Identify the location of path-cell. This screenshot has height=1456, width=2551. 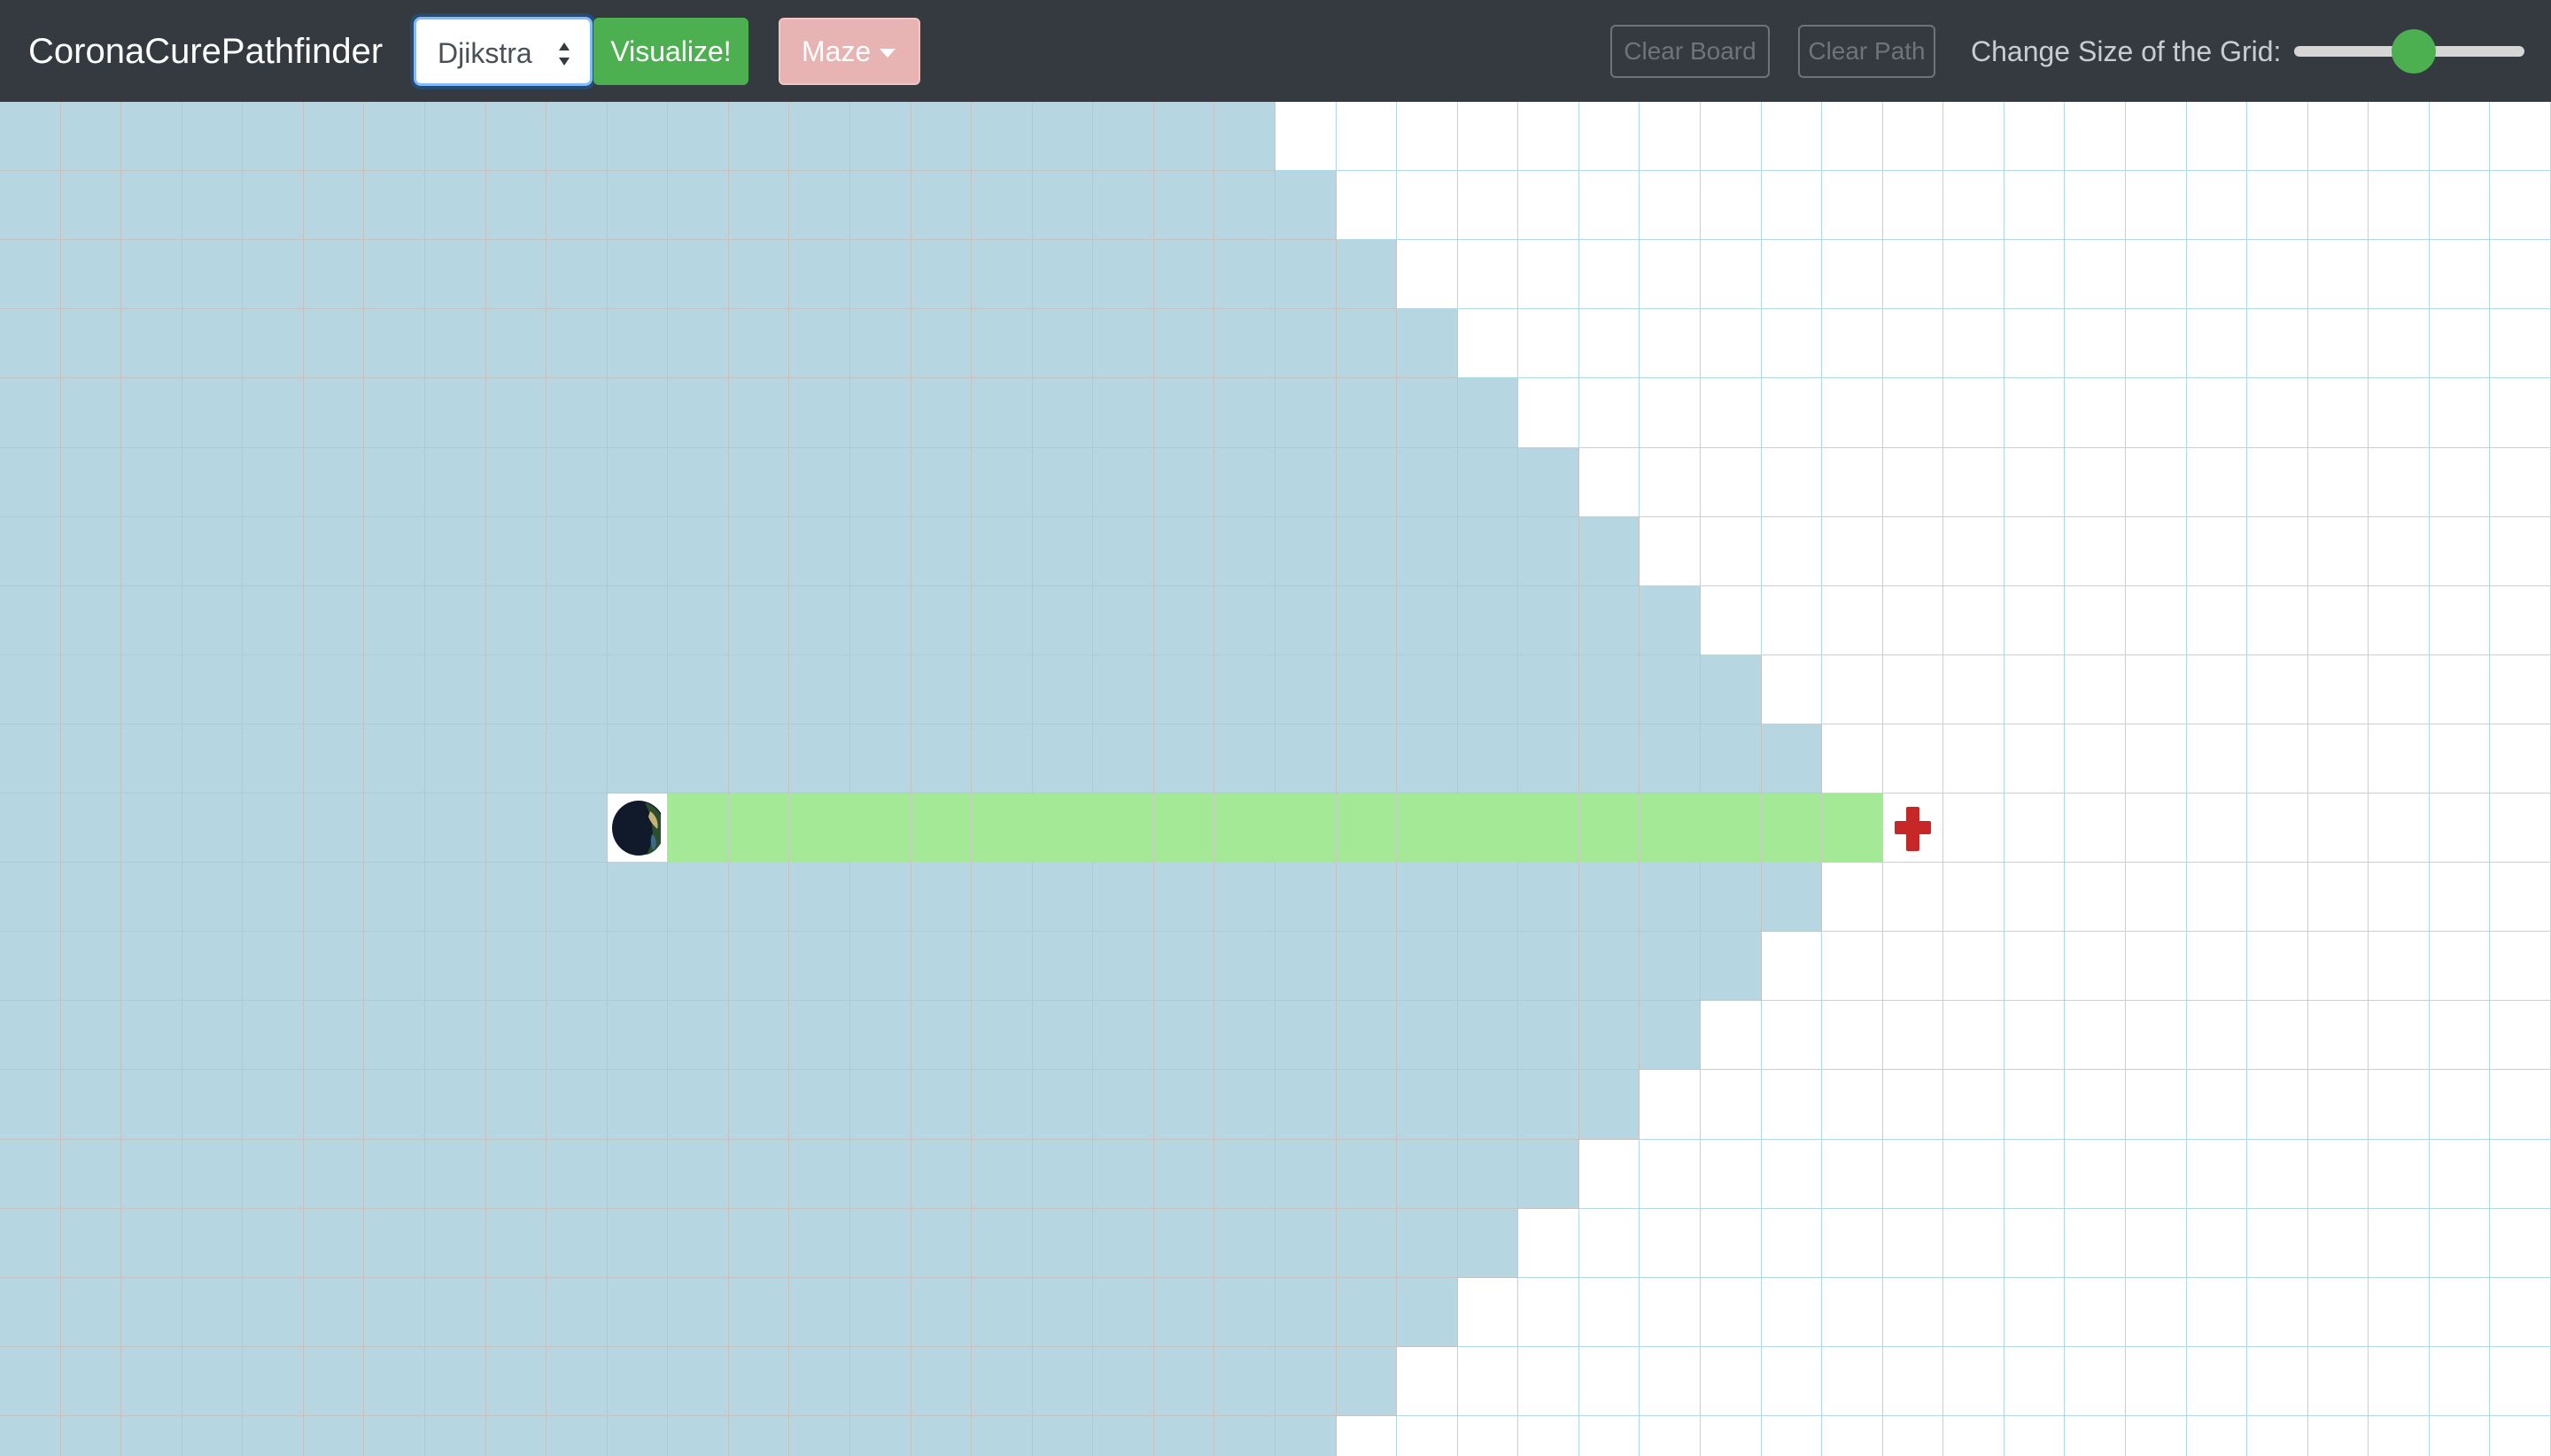
(1245, 828).